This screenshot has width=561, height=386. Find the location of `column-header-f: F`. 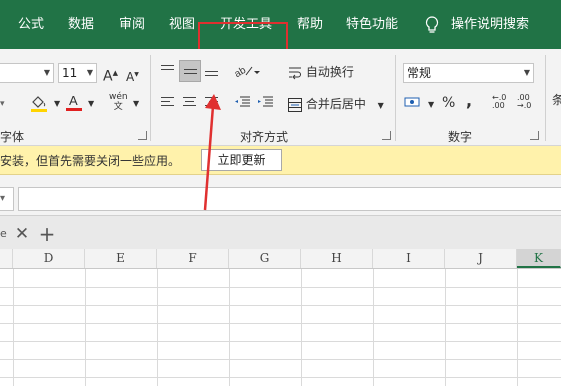

column-header-f: F is located at coordinates (193, 258).